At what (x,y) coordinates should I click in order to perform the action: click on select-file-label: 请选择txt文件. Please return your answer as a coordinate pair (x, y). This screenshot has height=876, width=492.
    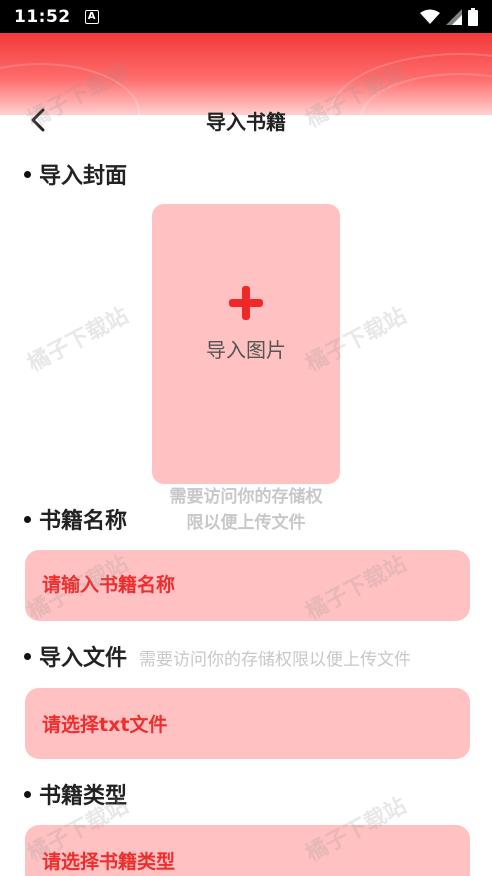
    Looking at the image, I should click on (105, 725).